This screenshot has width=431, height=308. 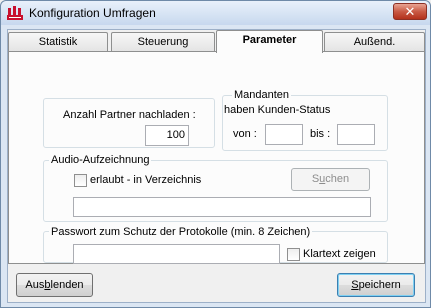 I want to click on tab-label: Steuerung, so click(x=163, y=42).